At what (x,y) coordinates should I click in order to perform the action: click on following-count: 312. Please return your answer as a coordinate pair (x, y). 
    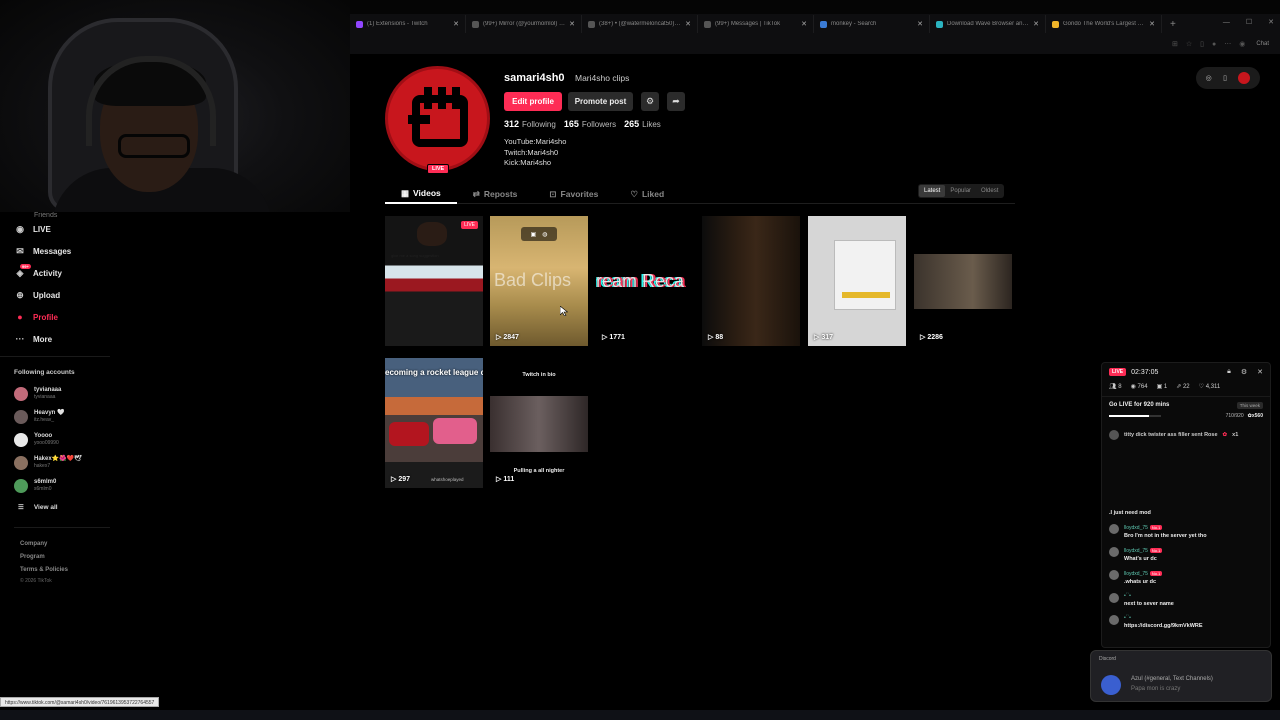
    Looking at the image, I should click on (512, 124).